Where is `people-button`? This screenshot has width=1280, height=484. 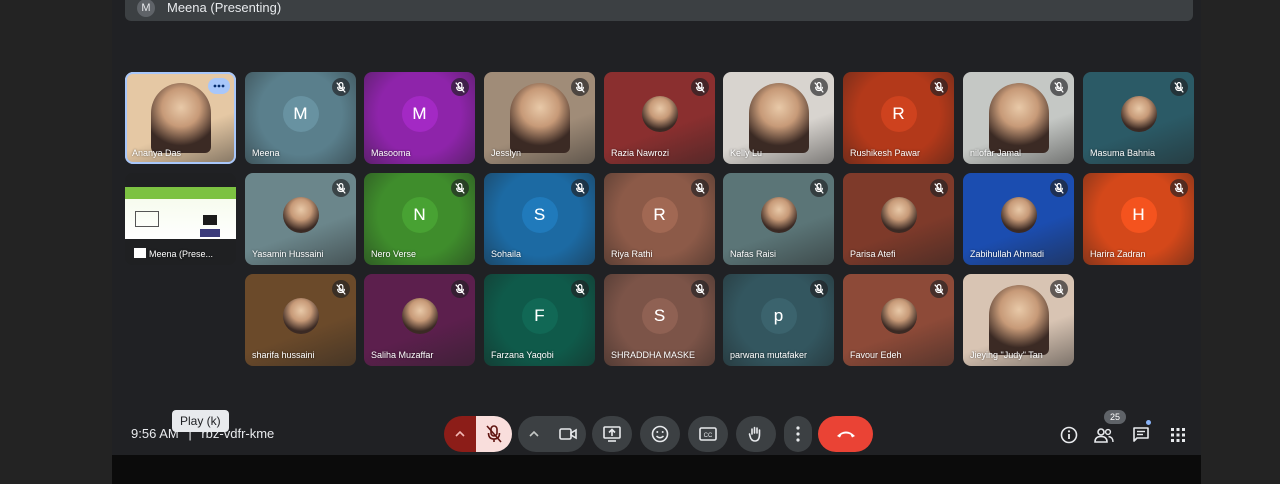 people-button is located at coordinates (1104, 435).